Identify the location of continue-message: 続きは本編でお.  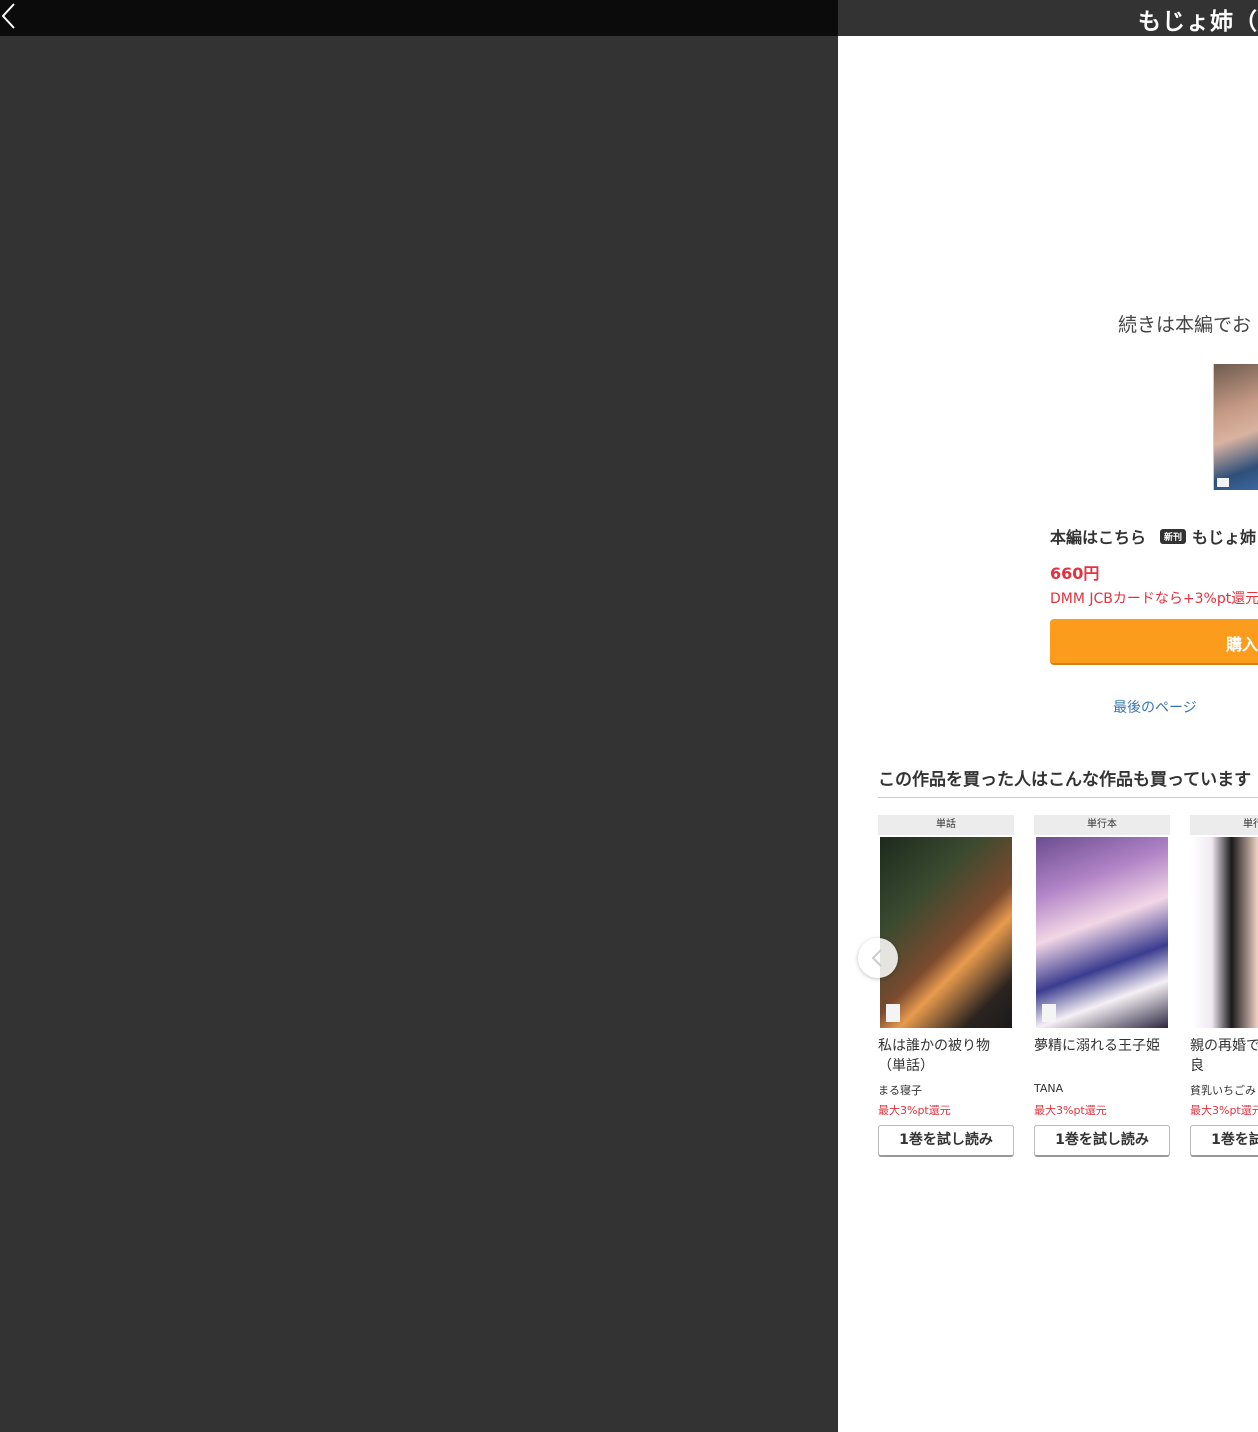
(1185, 325).